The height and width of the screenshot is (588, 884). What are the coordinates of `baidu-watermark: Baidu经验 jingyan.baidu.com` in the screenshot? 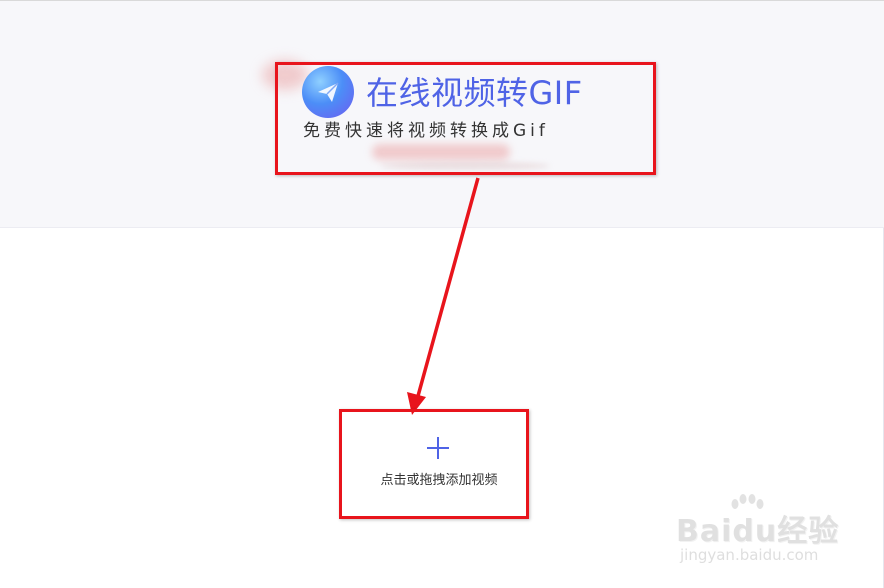 It's located at (772, 534).